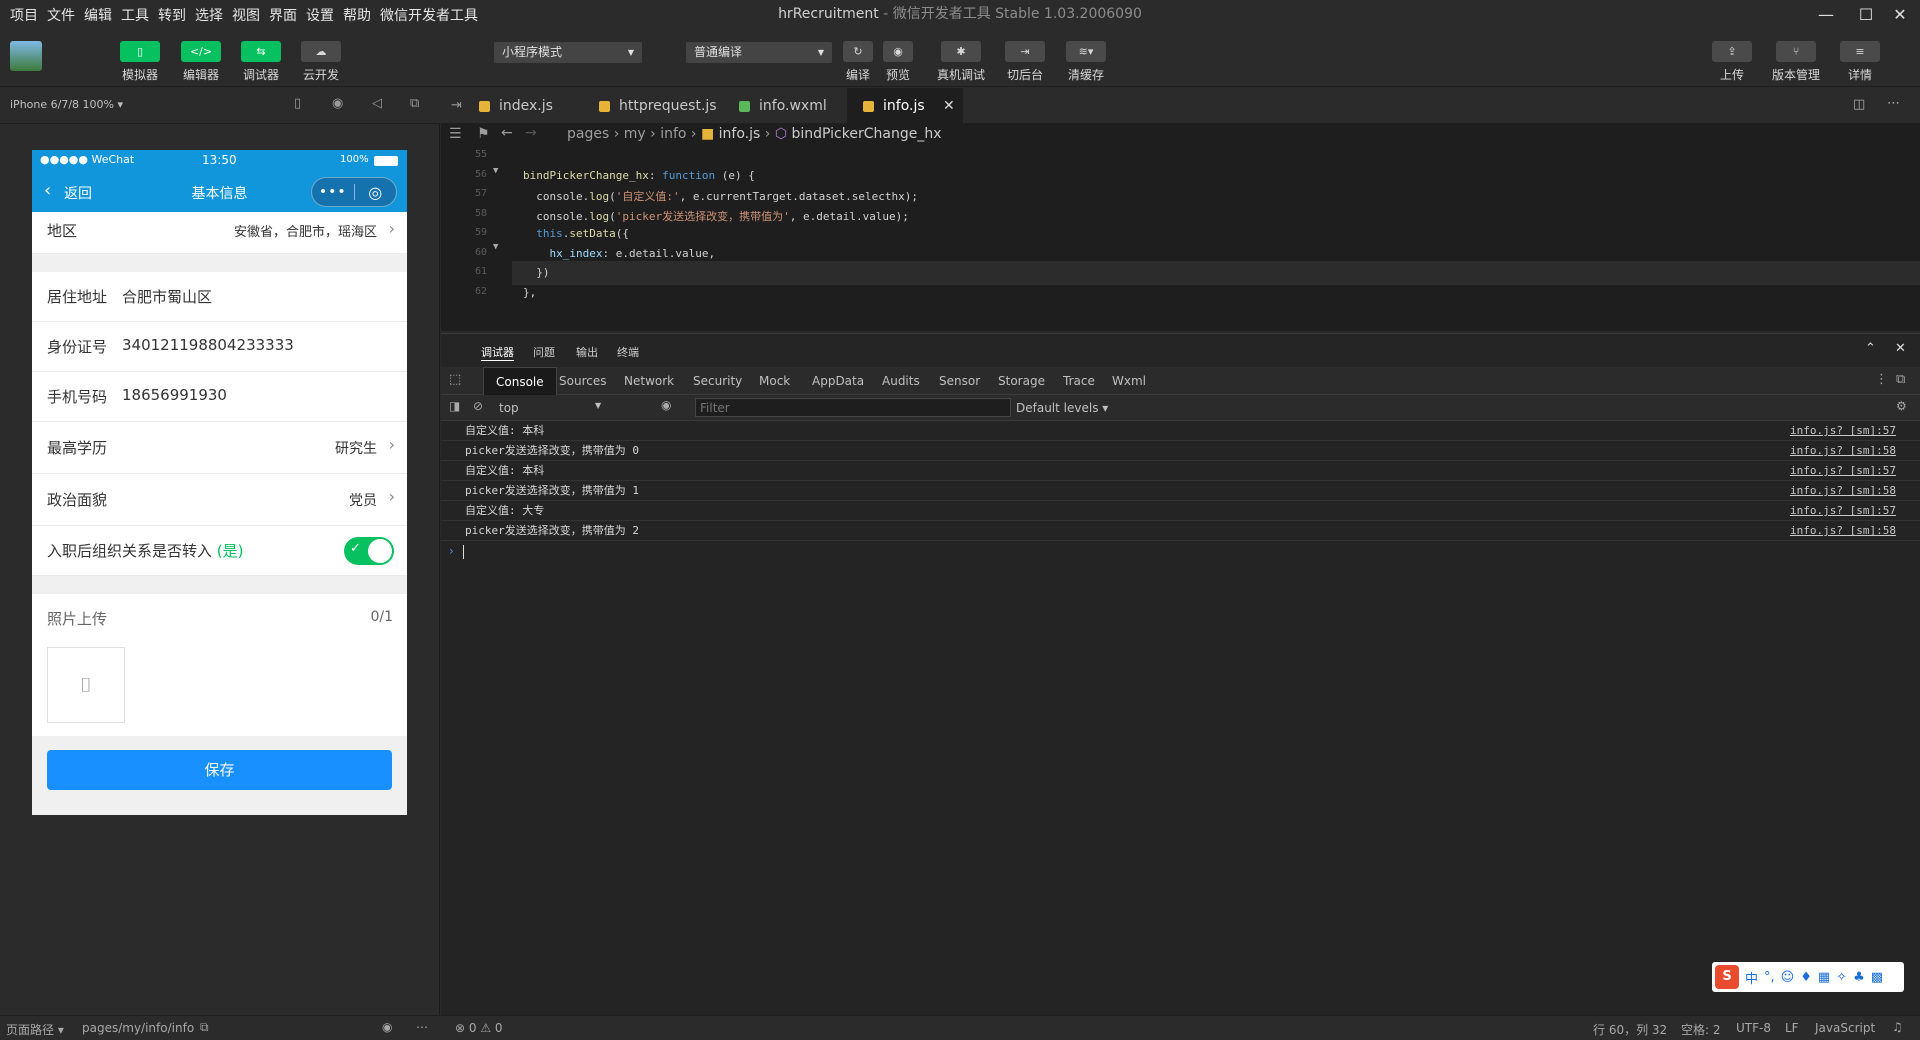 The image size is (1920, 1040). I want to click on volume-icon: ◁, so click(377, 103).